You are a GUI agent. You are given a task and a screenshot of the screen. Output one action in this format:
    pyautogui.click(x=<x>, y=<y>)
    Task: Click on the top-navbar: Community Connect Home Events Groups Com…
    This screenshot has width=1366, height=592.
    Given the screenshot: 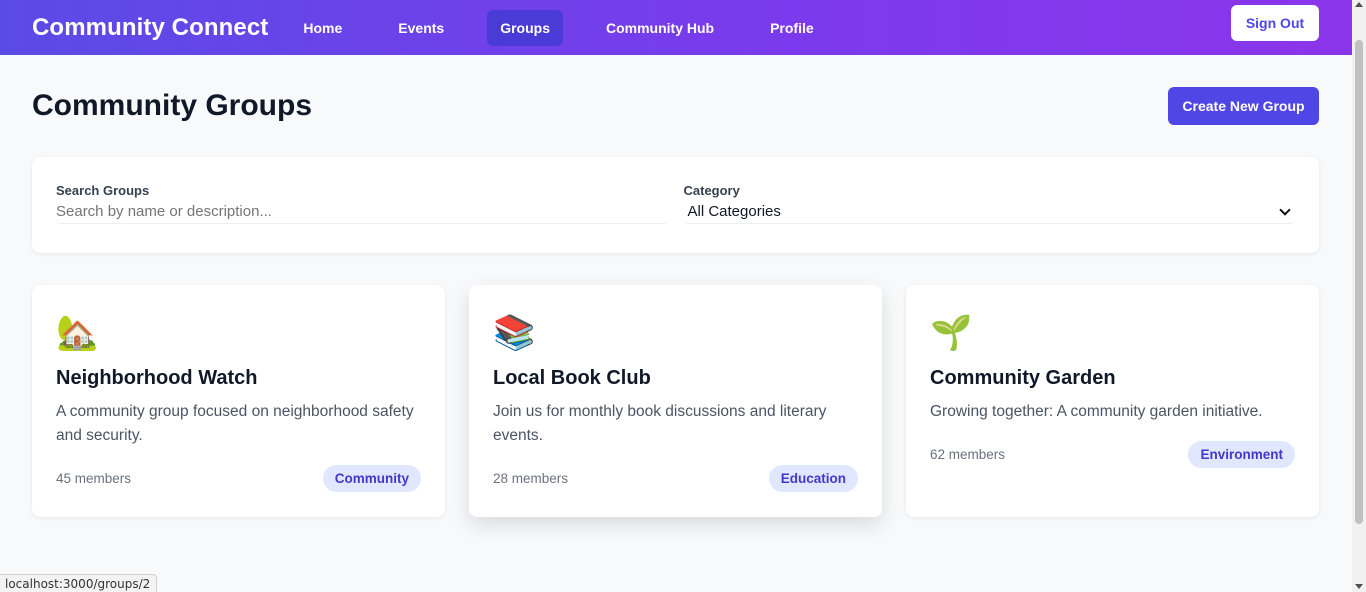 What is the action you would take?
    pyautogui.click(x=676, y=27)
    